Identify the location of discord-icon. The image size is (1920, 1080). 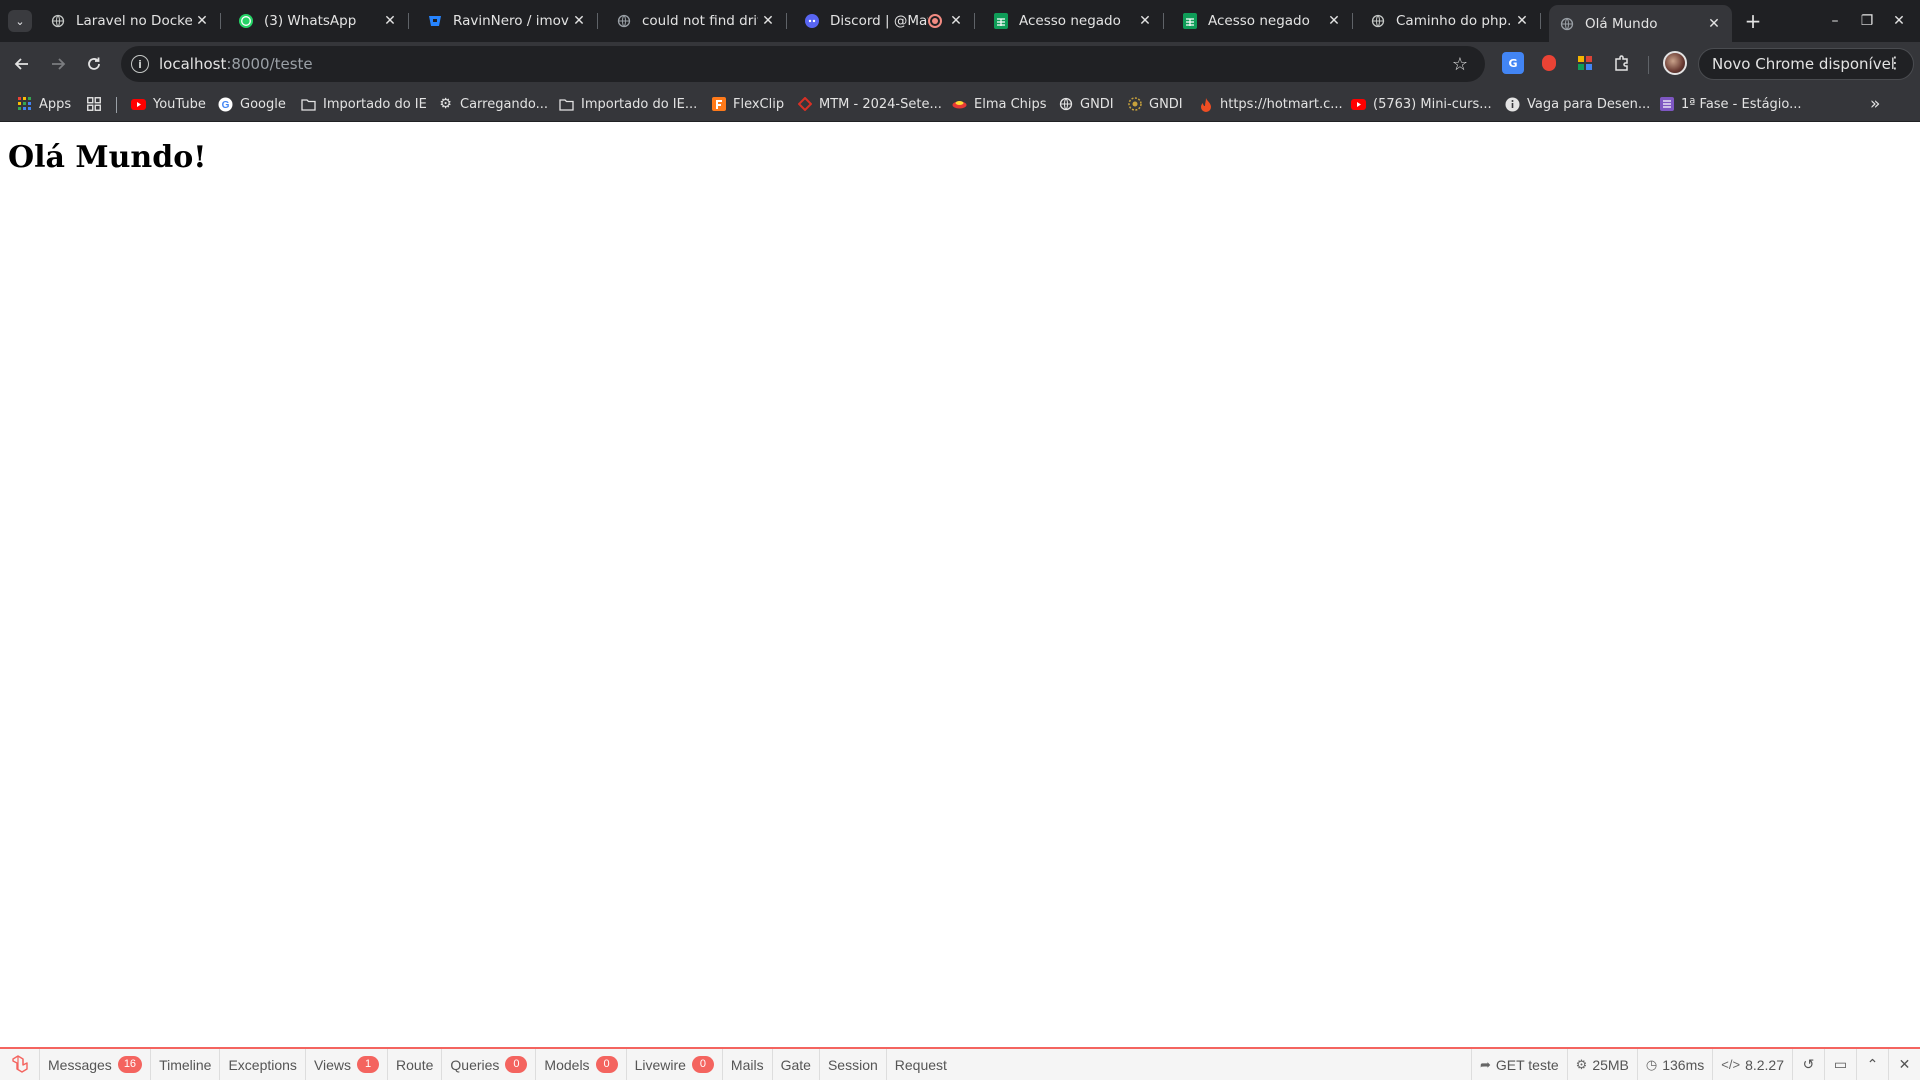
(812, 21).